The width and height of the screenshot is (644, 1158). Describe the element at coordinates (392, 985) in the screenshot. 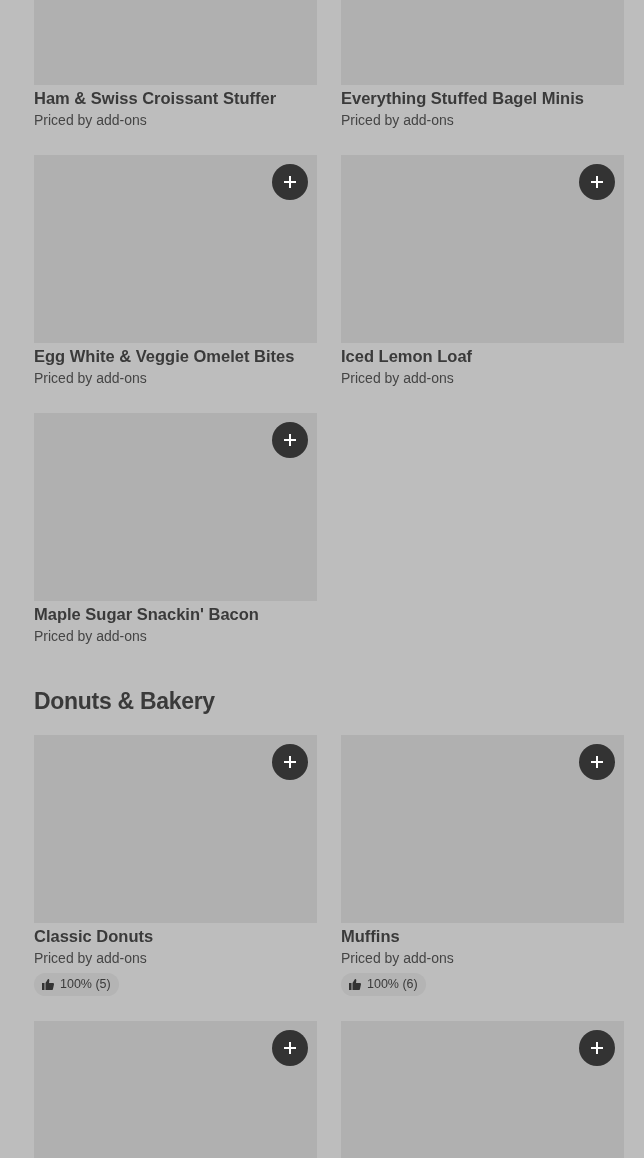

I see `rating-text: 100% (6)` at that location.